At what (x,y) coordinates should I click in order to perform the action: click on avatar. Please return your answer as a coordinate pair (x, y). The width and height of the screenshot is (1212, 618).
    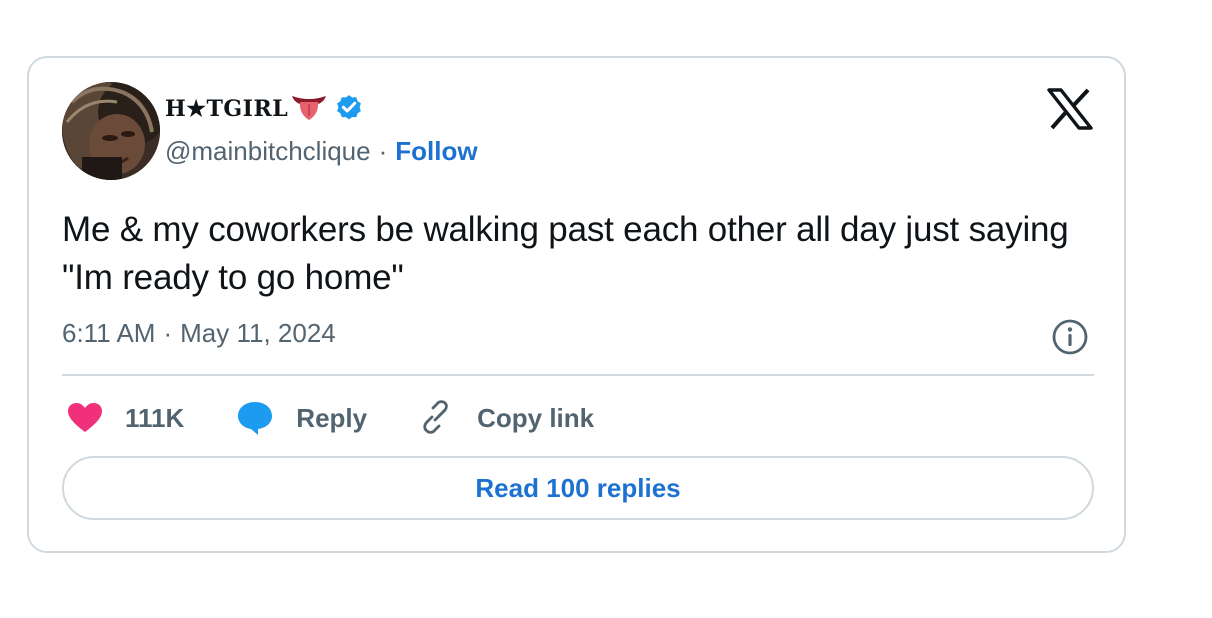
    Looking at the image, I should click on (111, 131).